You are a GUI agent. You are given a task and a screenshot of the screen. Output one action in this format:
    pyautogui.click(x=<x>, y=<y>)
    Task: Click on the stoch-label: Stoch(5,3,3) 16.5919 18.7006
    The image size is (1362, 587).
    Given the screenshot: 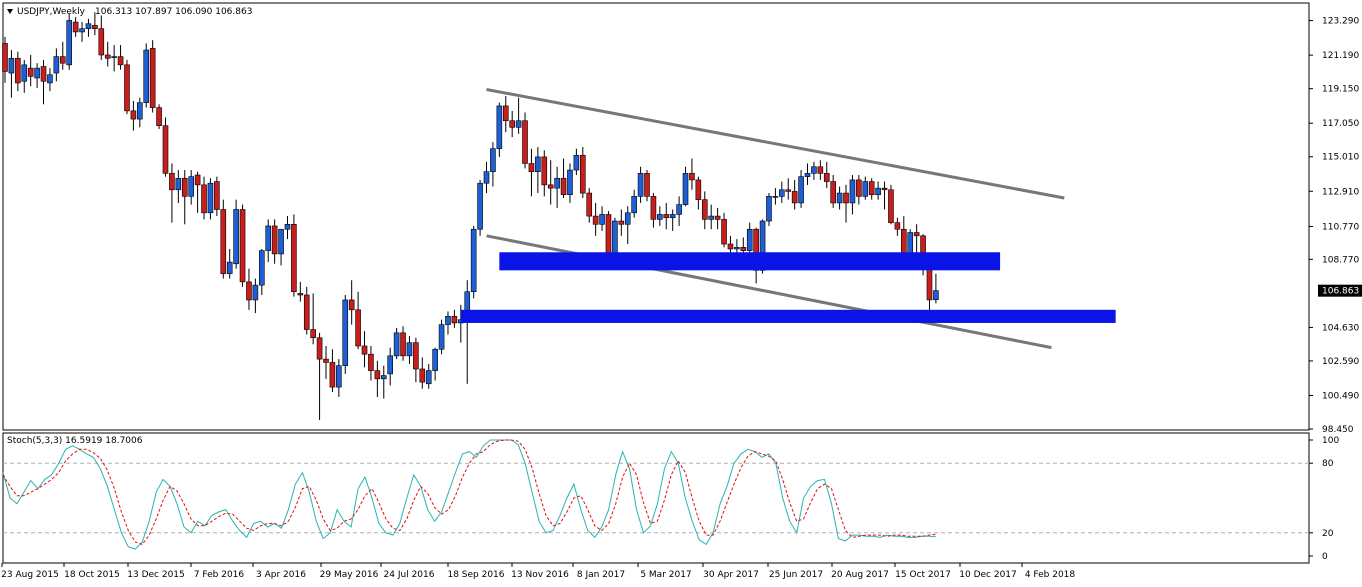 What is the action you would take?
    pyautogui.click(x=75, y=441)
    